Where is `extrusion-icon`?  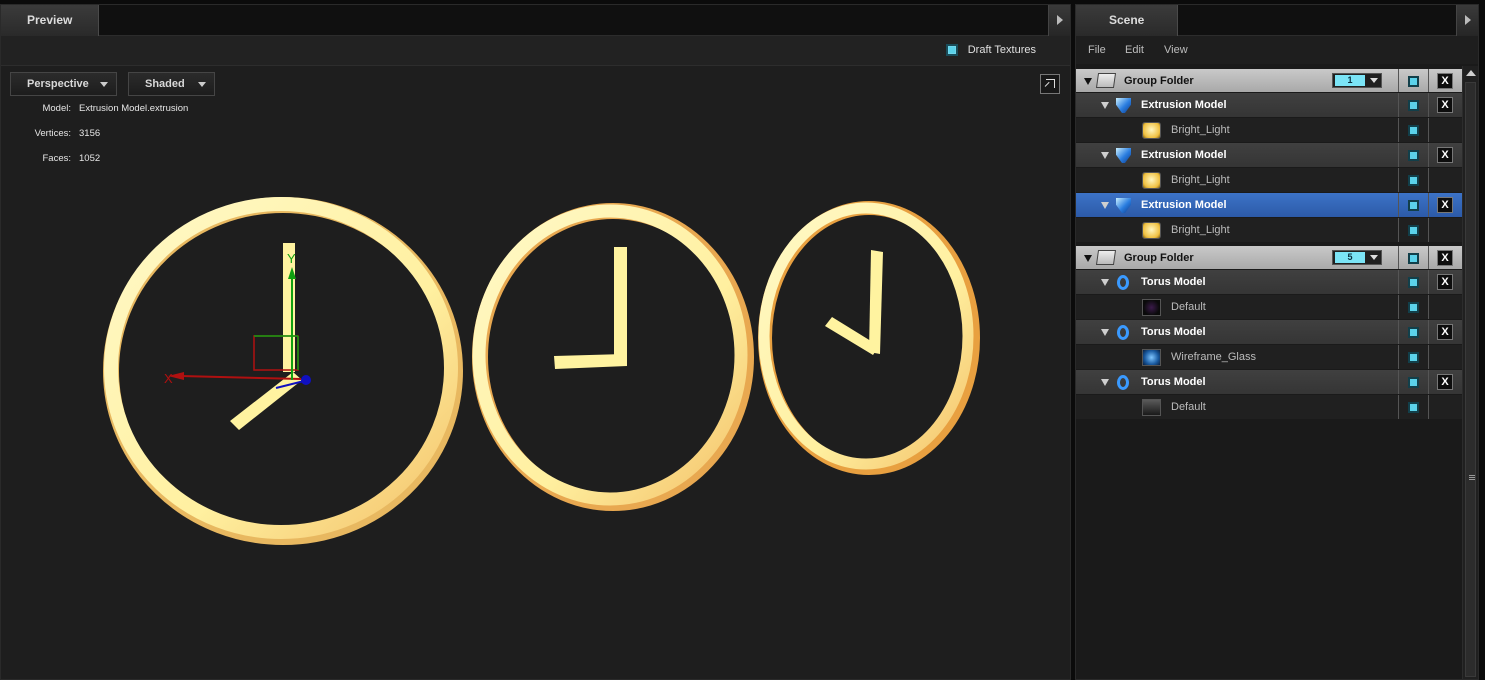
extrusion-icon is located at coordinates (1123, 105).